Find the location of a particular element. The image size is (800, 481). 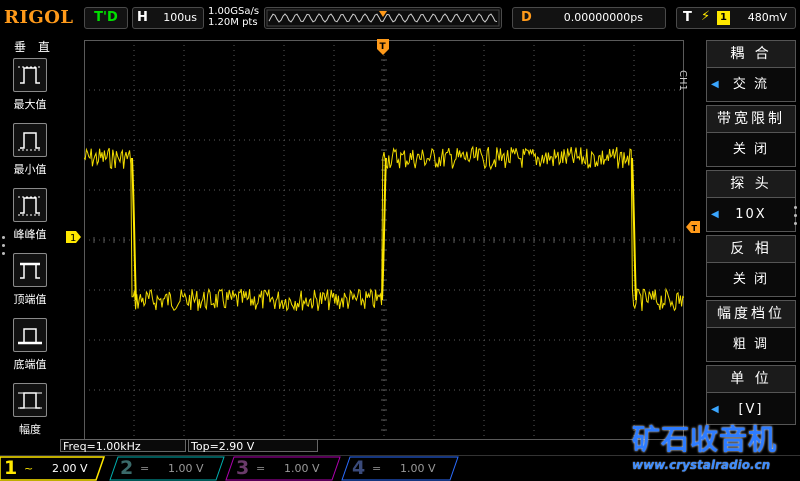

menu-unit-title: 单 位 is located at coordinates (751, 379).